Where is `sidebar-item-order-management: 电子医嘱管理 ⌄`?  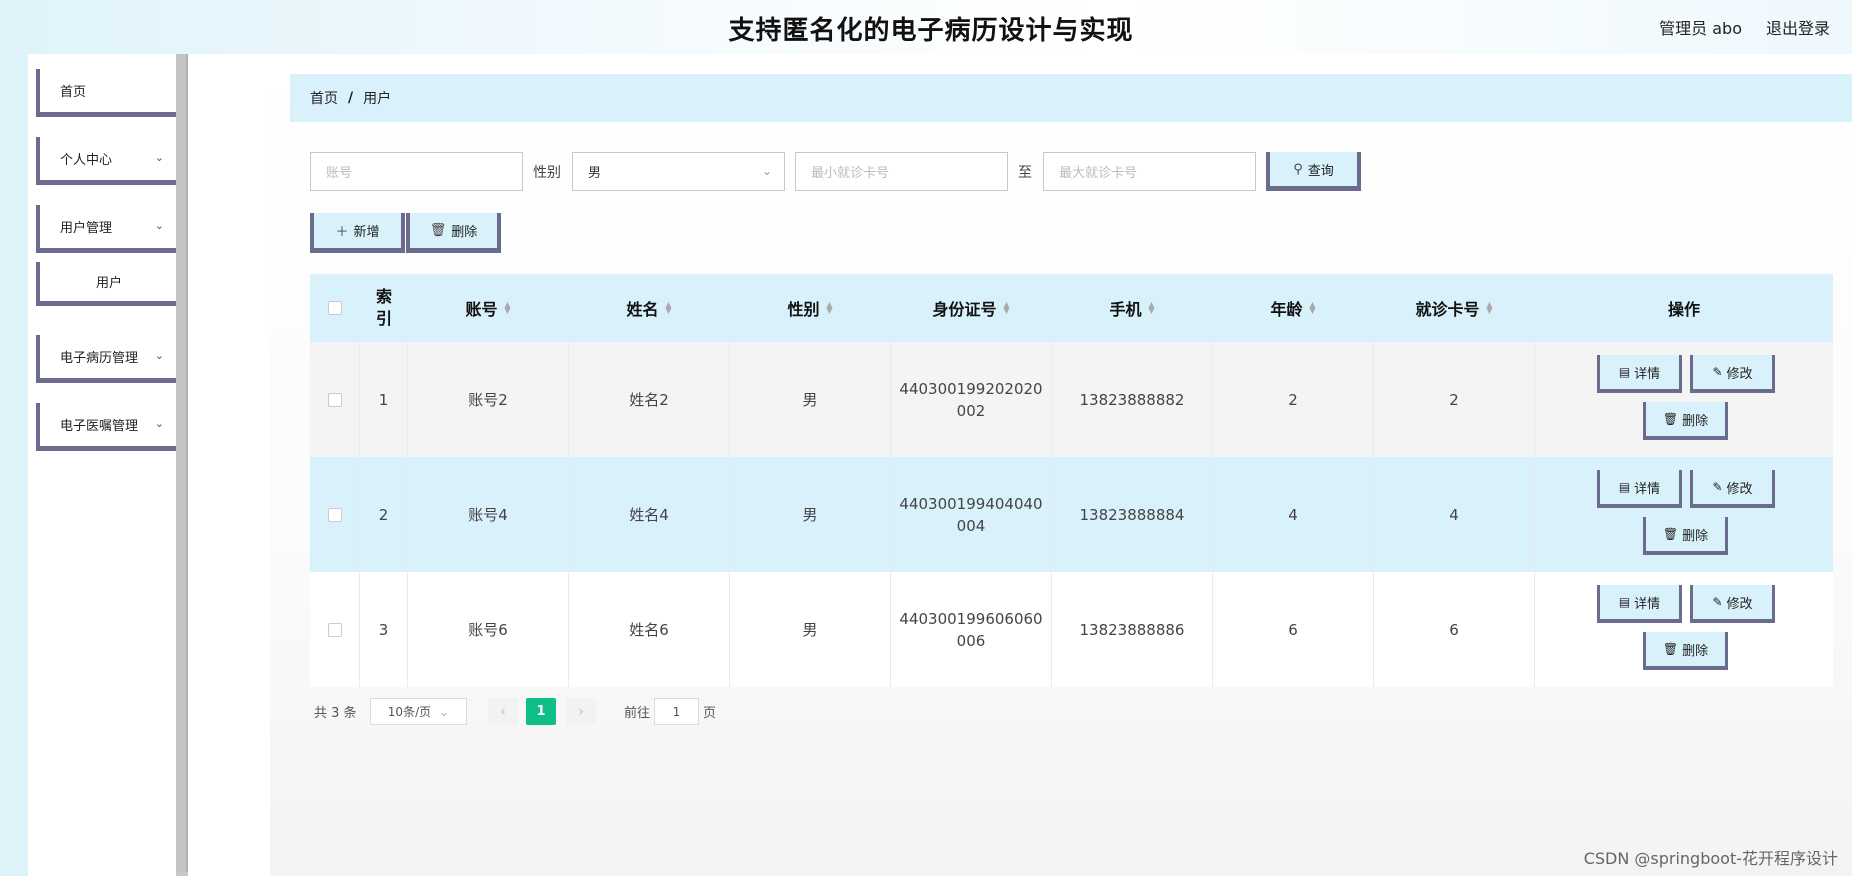
sidebar-item-order-management: 电子医嘱管理 ⌄ is located at coordinates (109, 427).